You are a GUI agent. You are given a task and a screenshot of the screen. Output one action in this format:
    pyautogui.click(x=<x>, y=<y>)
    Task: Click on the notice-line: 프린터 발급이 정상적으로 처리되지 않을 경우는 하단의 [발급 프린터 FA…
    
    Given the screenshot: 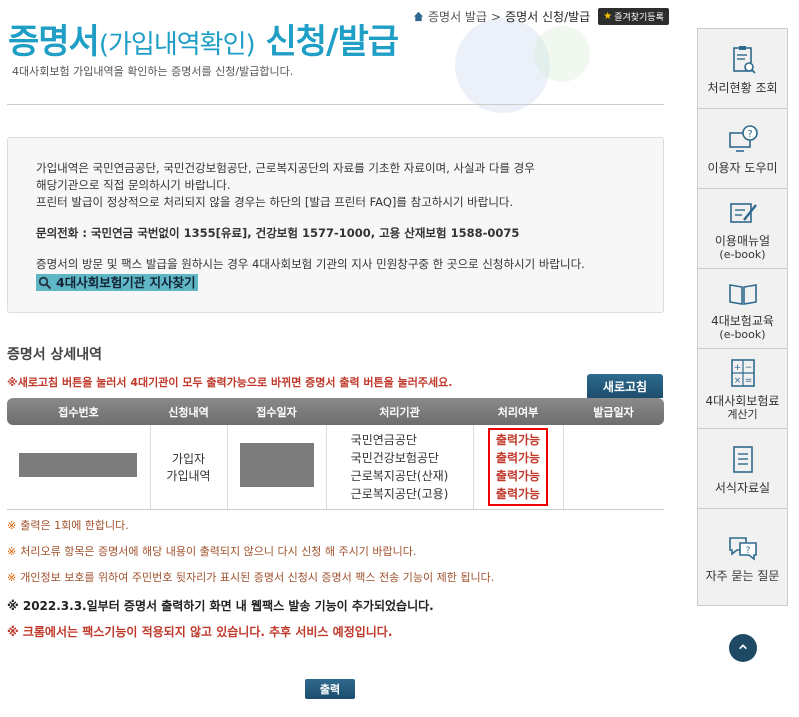 What is the action you would take?
    pyautogui.click(x=275, y=202)
    